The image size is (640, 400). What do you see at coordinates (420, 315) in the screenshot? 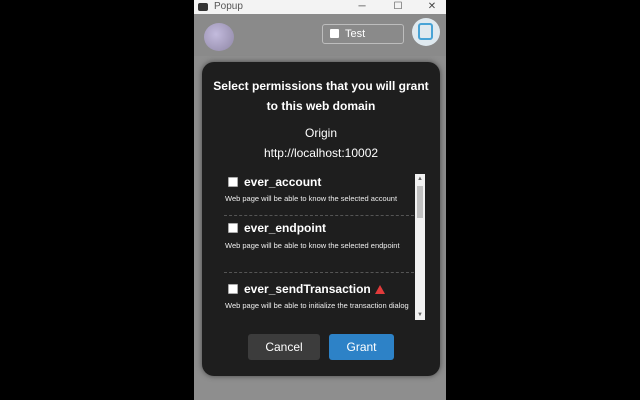
I see `scroll-down-arrow-icon: ▼` at bounding box center [420, 315].